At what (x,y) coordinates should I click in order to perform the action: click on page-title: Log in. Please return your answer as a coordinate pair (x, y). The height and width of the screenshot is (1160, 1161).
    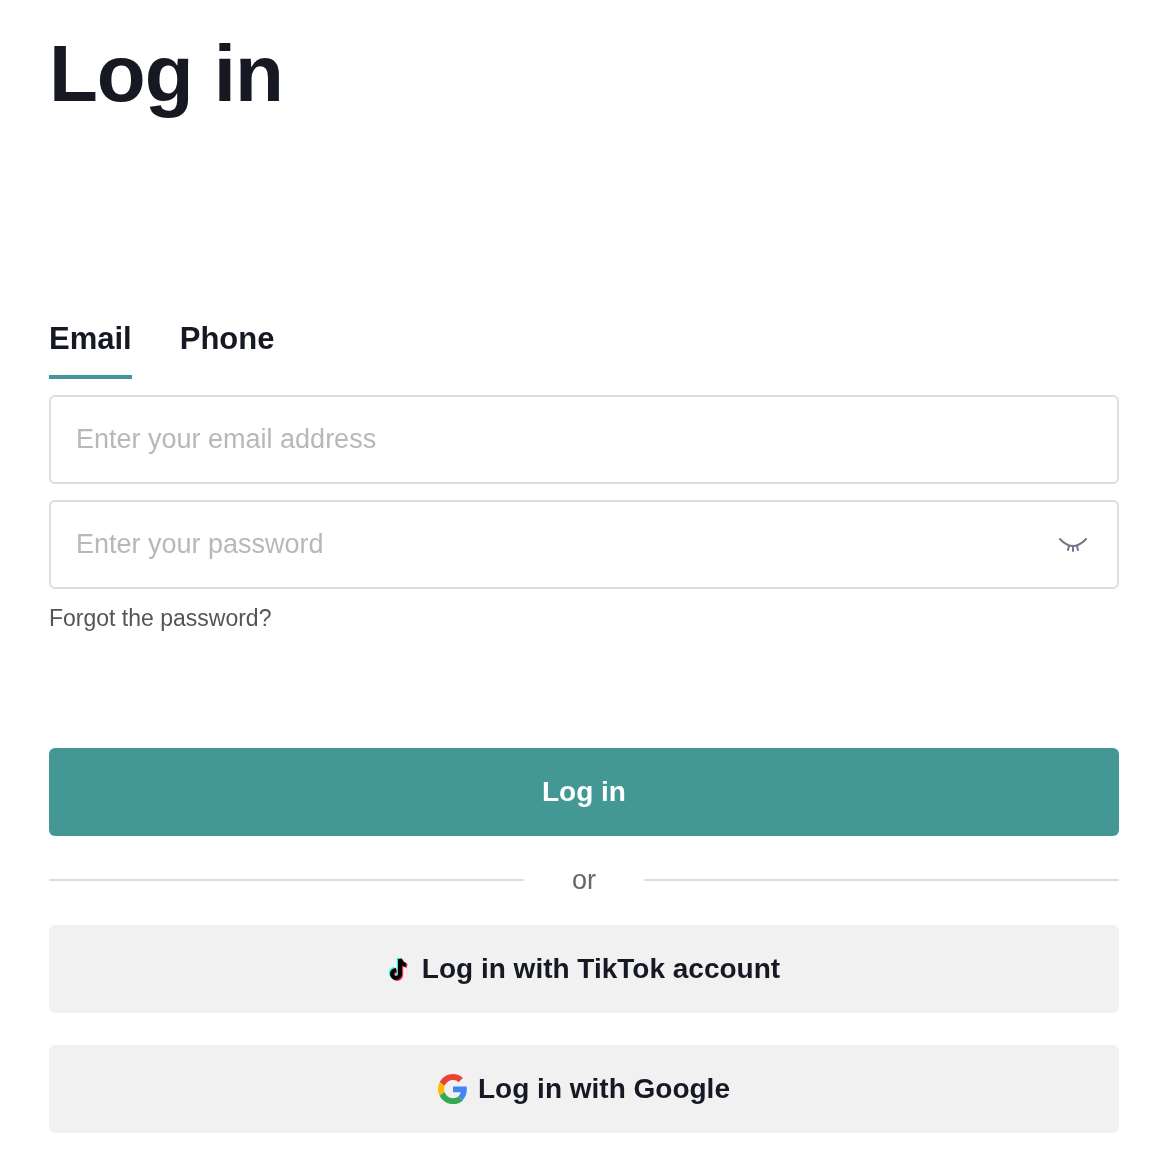
    Looking at the image, I should click on (166, 74).